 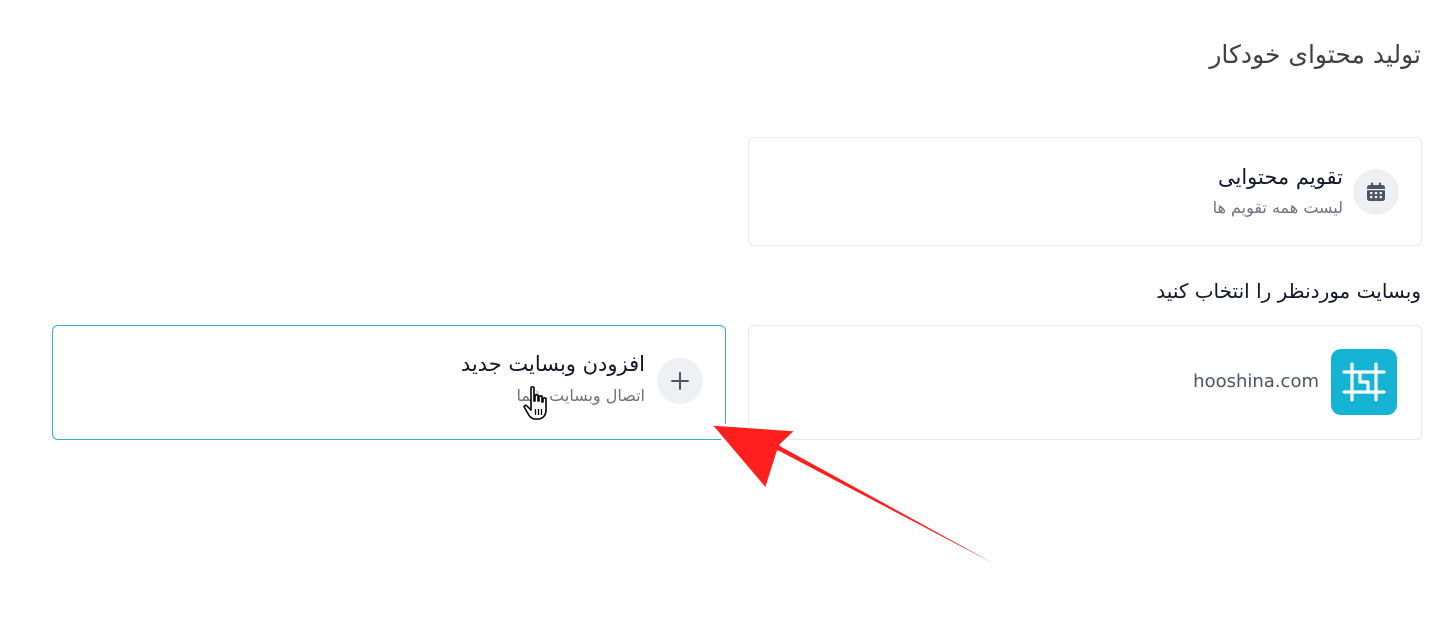 What do you see at coordinates (864, 501) in the screenshot?
I see `annotation-arrow` at bounding box center [864, 501].